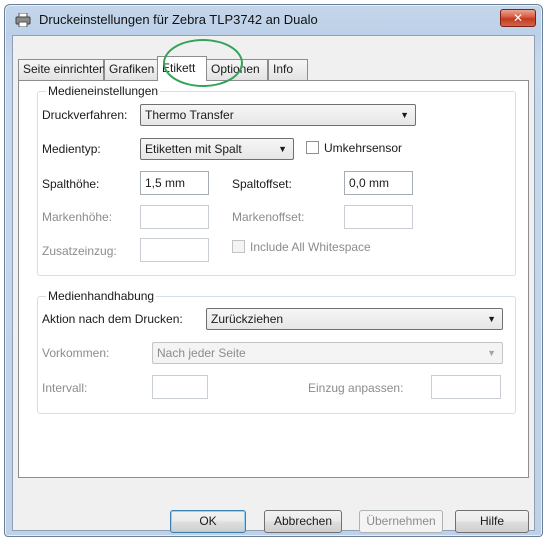 The image size is (547, 541). Describe the element at coordinates (378, 183) in the screenshot. I see `gap-offset-input: 0,0 mm` at that location.